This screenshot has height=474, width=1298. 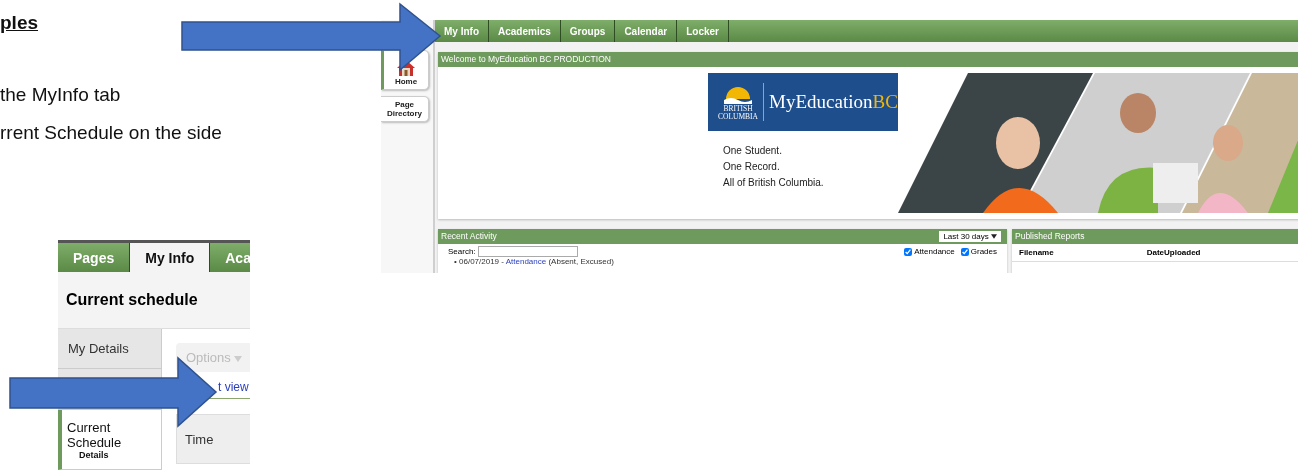 I want to click on nav-tab: Pages, so click(x=94, y=257).